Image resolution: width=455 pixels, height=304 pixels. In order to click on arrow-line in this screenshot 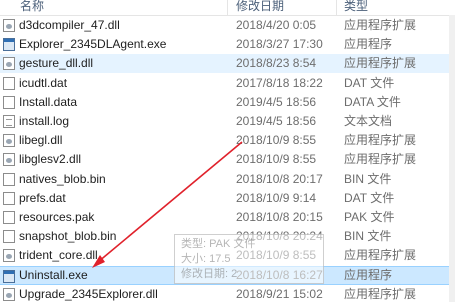, I will do `click(170, 202)`.